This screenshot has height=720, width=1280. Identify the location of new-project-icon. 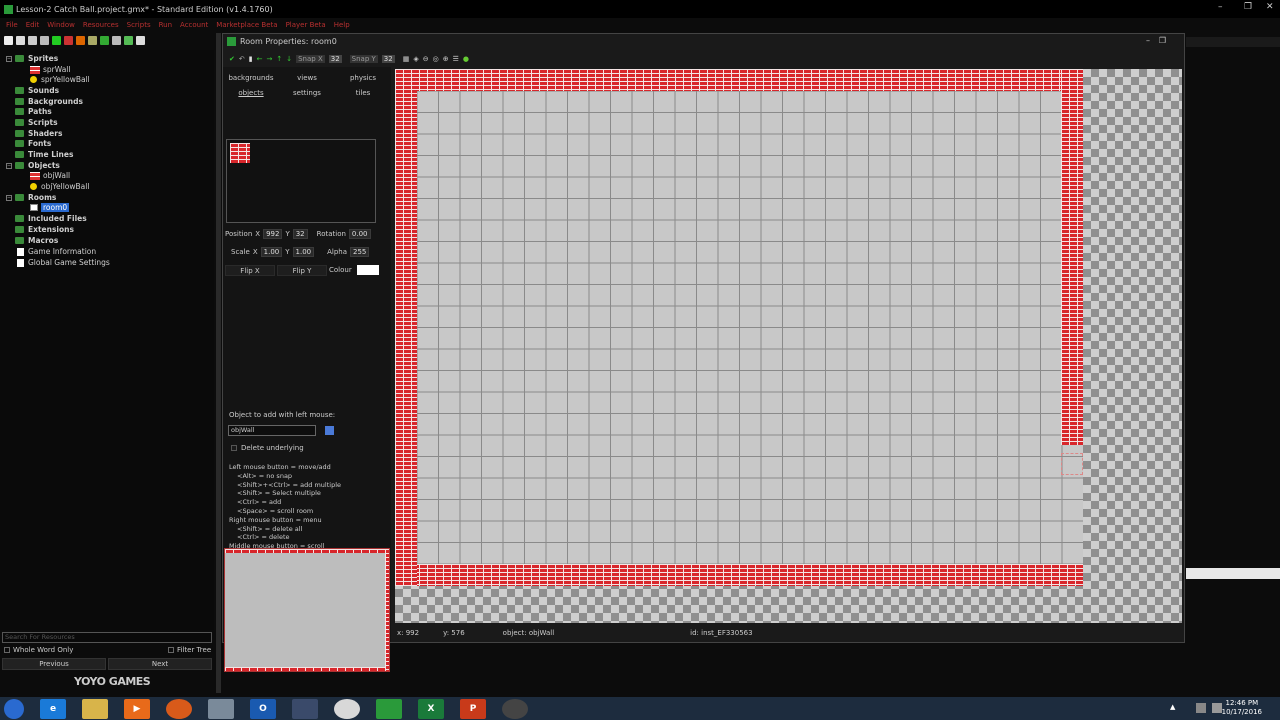
(8, 40).